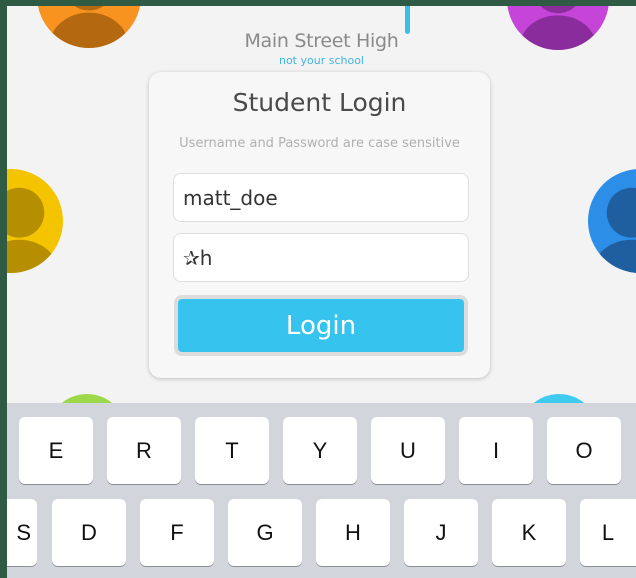 Image resolution: width=636 pixels, height=578 pixels. Describe the element at coordinates (529, 532) in the screenshot. I see `key-k: K` at that location.